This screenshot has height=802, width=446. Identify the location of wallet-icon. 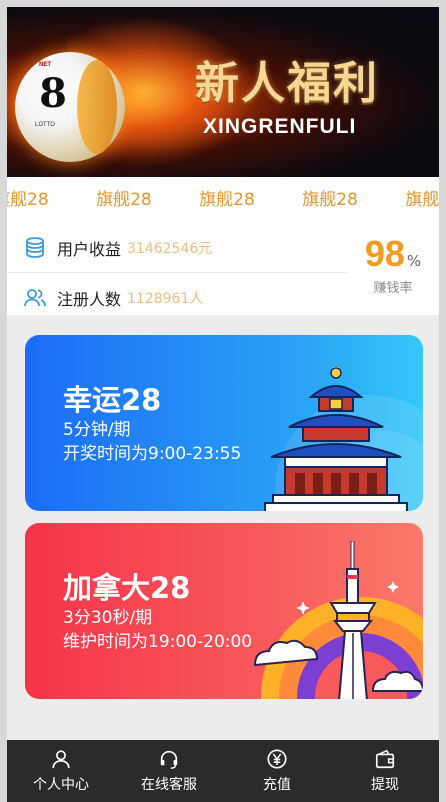
(385, 759).